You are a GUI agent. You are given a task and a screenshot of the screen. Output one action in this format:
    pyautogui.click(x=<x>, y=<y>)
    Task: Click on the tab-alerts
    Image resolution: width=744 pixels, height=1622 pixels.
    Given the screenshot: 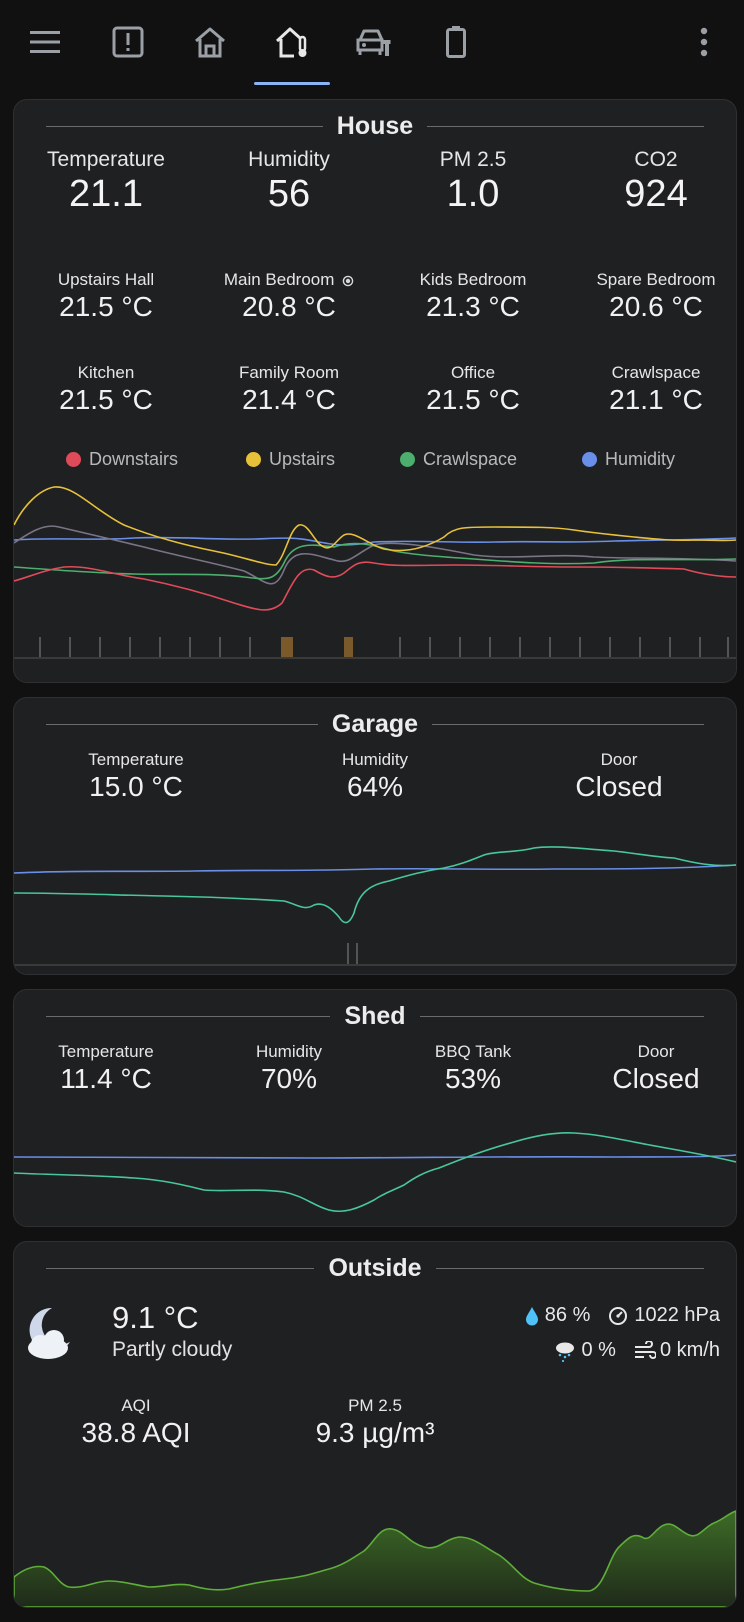 What is the action you would take?
    pyautogui.click(x=128, y=42)
    